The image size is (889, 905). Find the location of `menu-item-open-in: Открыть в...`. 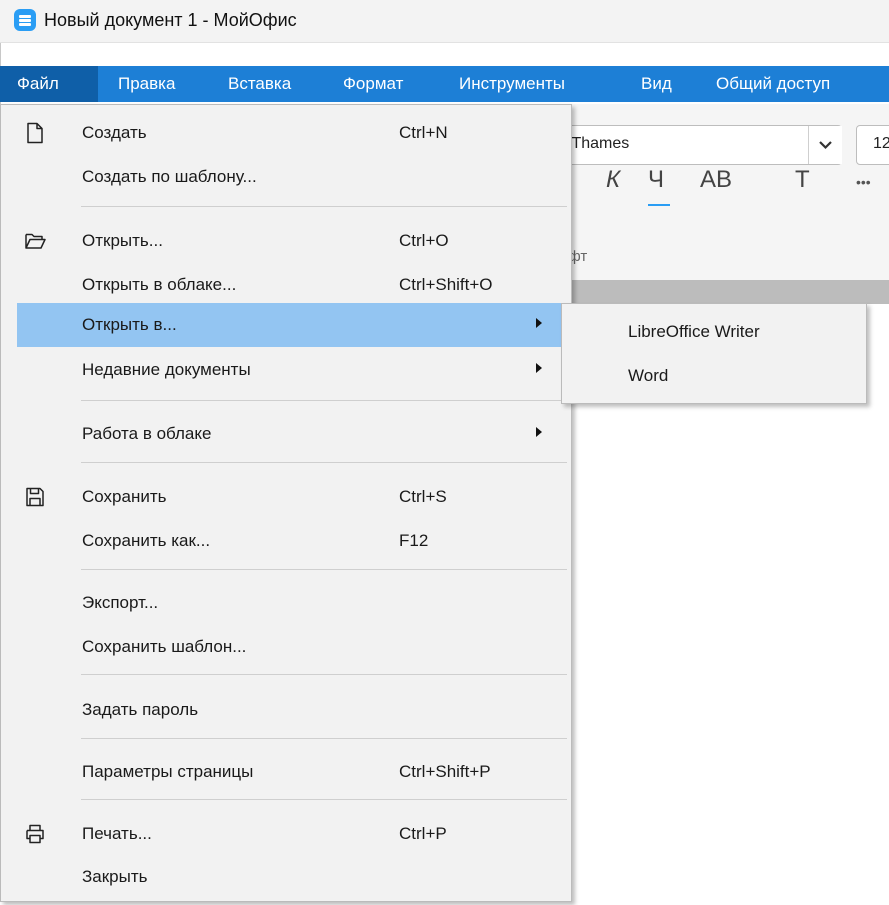

menu-item-open-in: Открыть в... is located at coordinates (294, 325).